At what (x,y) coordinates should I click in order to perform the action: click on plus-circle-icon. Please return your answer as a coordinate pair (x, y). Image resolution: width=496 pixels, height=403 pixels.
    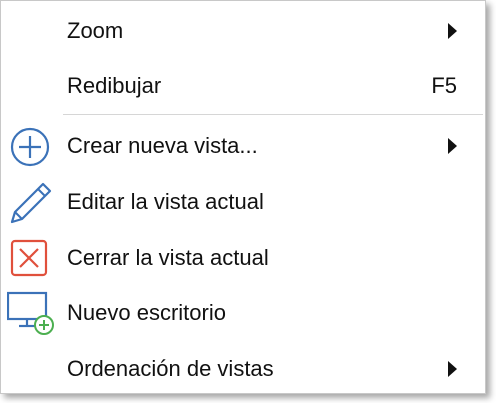
    Looking at the image, I should click on (31, 146).